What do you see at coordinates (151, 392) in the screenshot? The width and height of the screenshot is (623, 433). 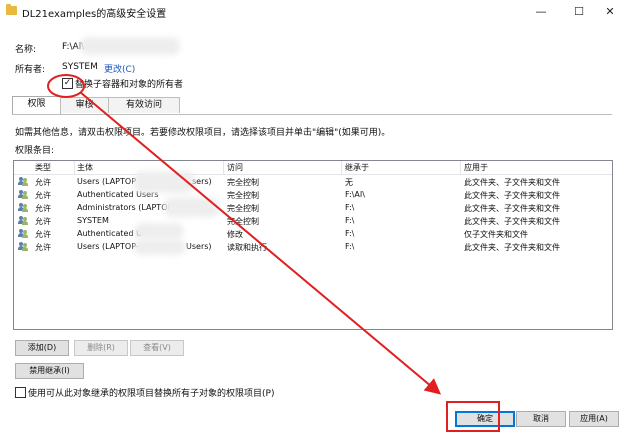 I see `replace-child-permissions-label: 使用可从此对象继承的权限项目替换所有子对象的权限项目(P)` at bounding box center [151, 392].